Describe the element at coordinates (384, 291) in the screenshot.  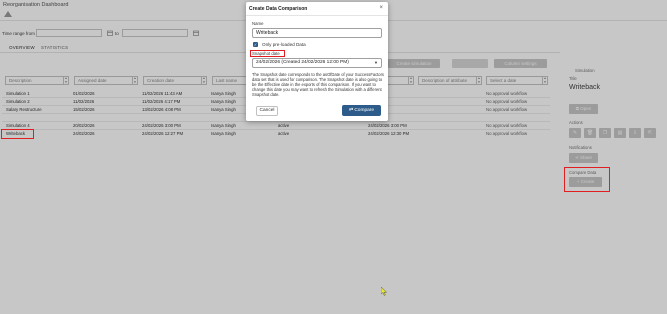
I see `cursor-icon` at that location.